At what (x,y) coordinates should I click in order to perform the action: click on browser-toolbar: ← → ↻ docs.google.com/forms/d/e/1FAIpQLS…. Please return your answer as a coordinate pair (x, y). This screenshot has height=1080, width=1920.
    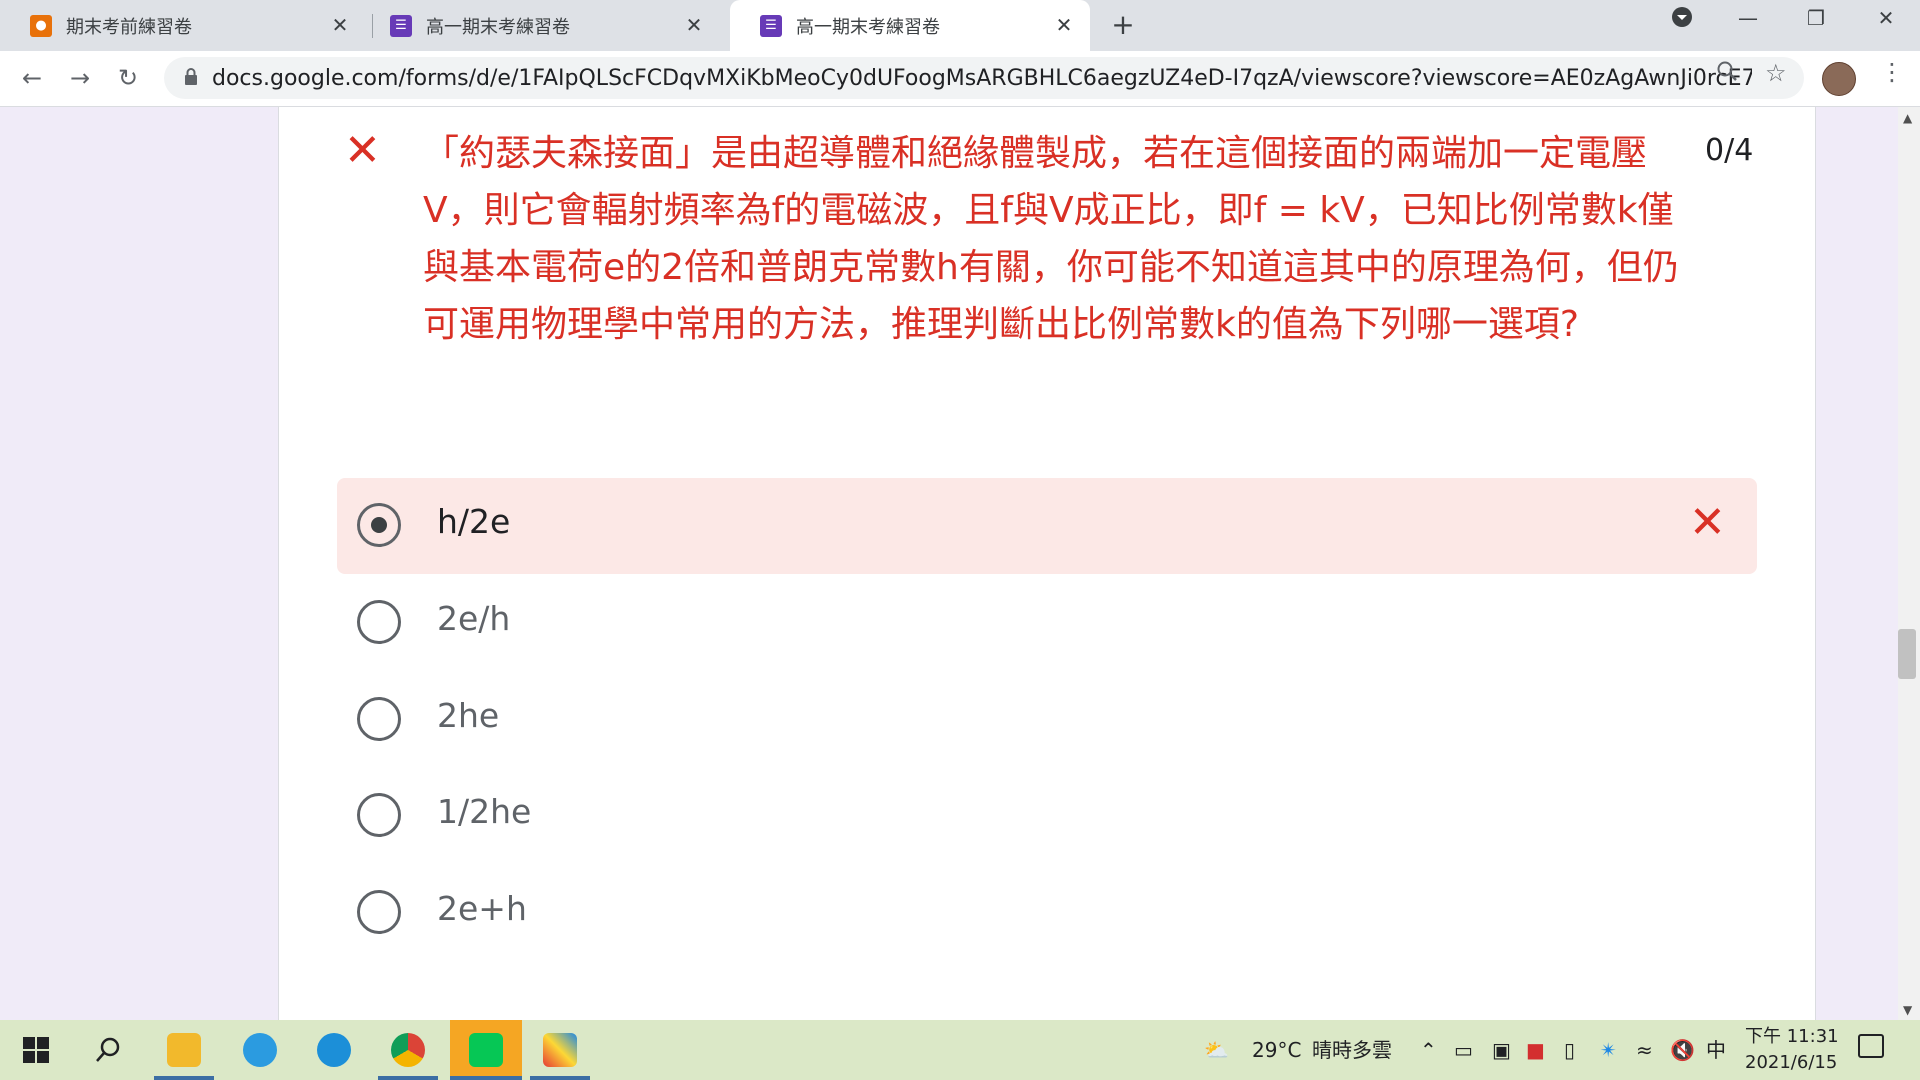
    Looking at the image, I should click on (960, 79).